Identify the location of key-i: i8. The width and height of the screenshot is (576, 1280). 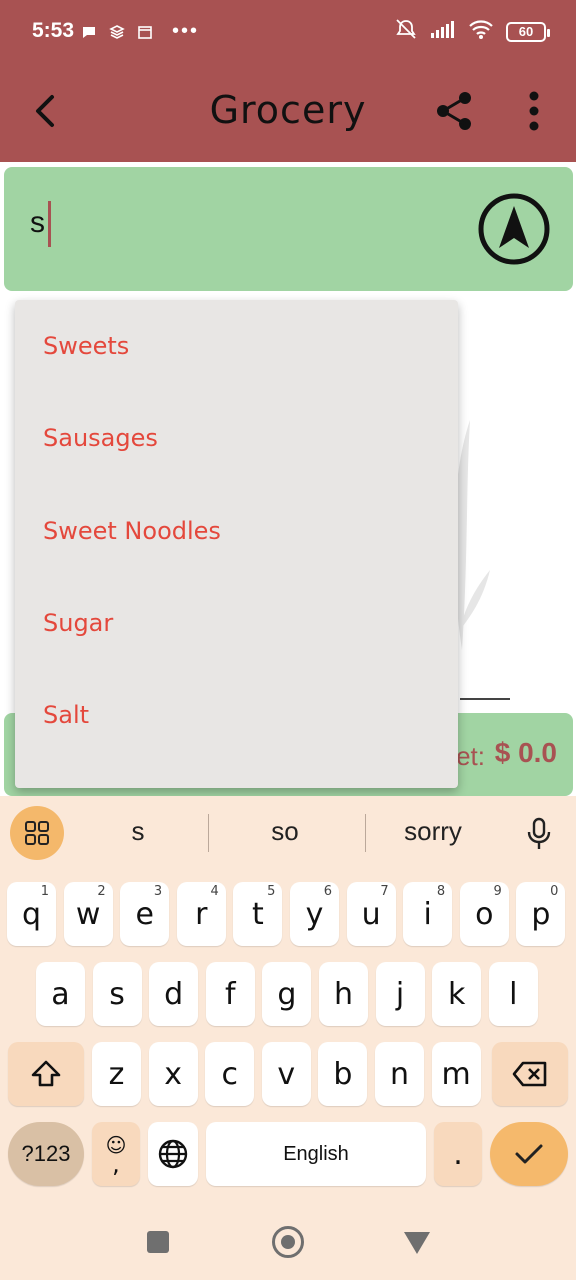
(428, 914).